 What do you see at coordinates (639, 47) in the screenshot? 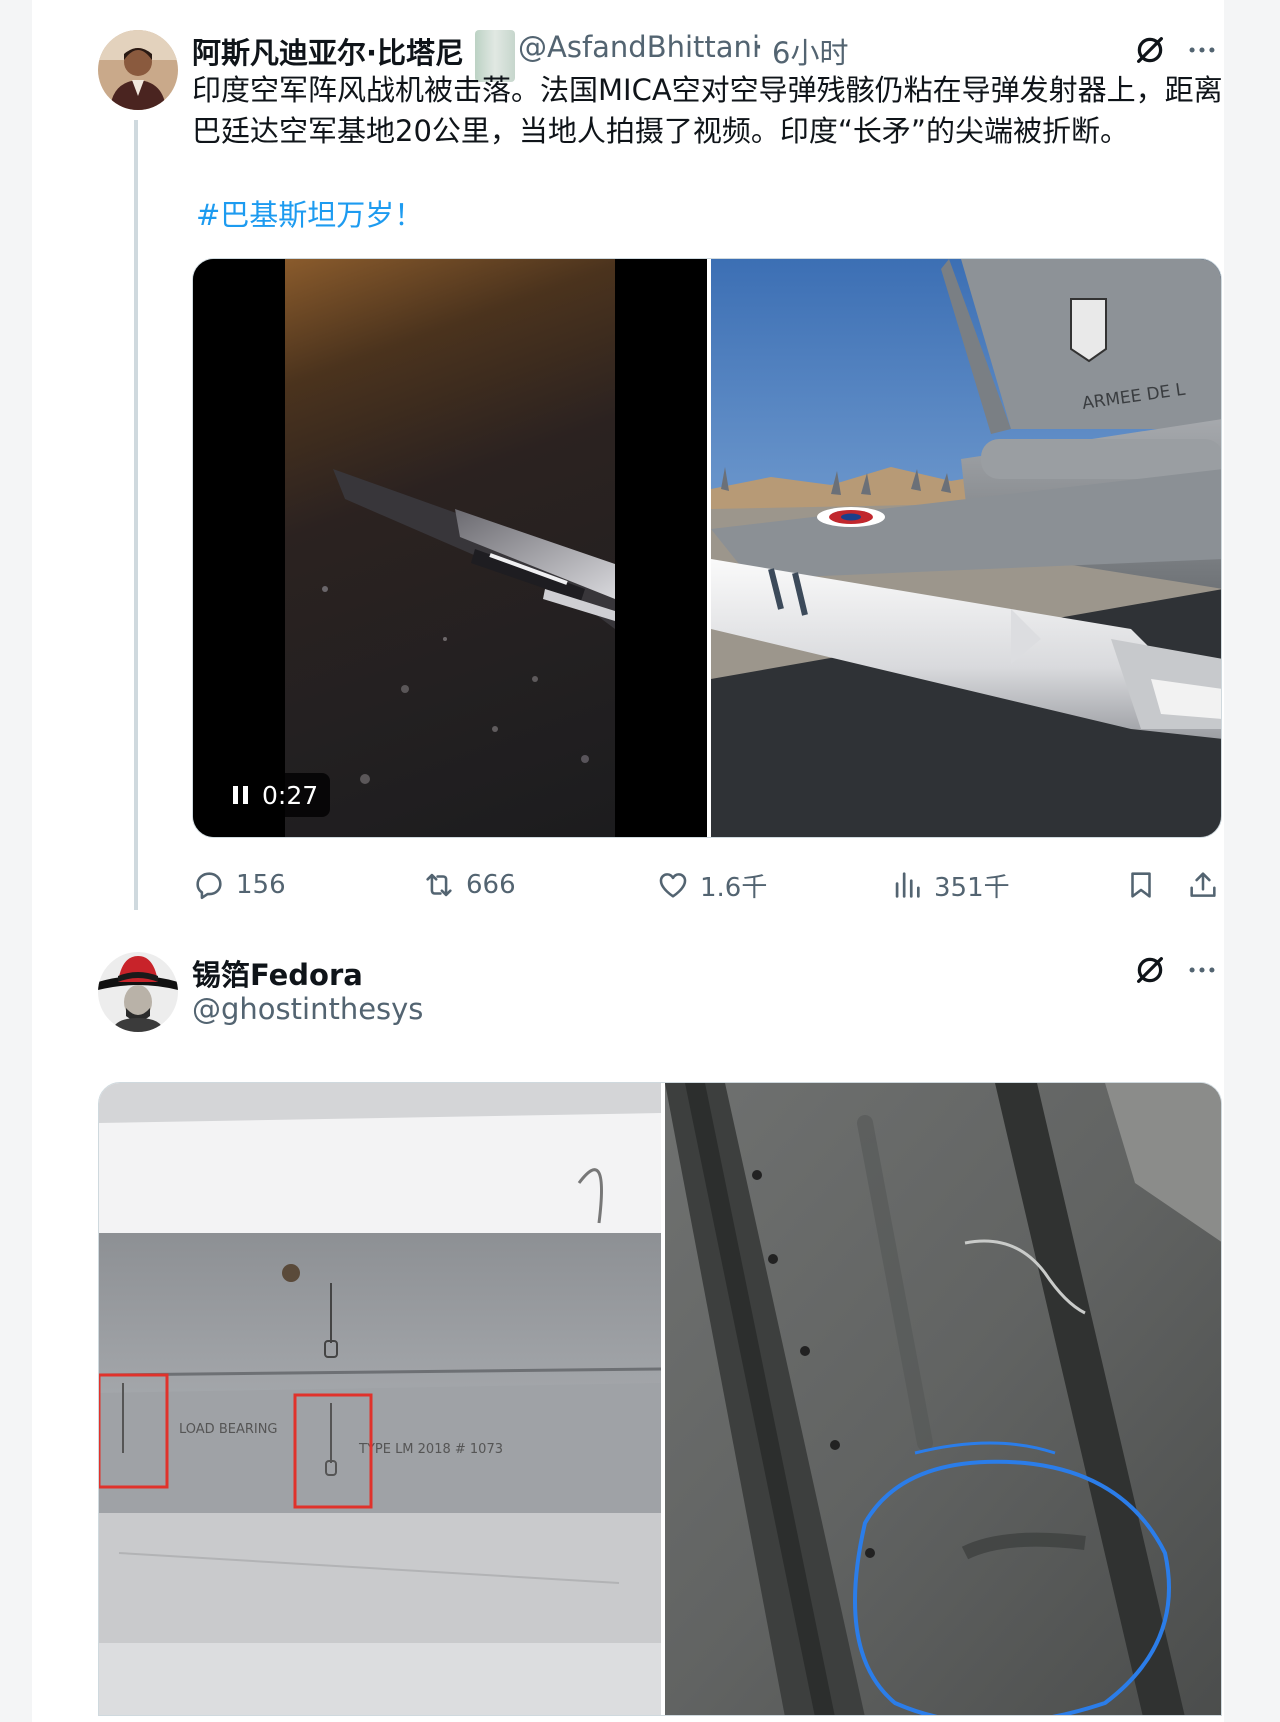
I see `author-handle: @AsfandBhittani` at bounding box center [639, 47].